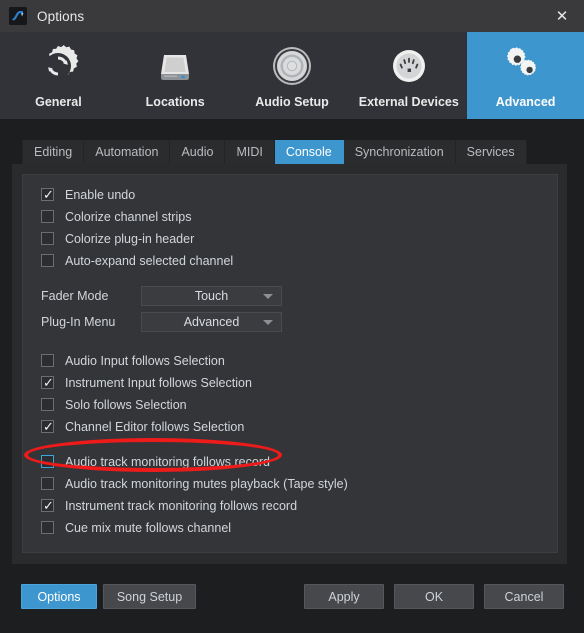 Image resolution: width=584 pixels, height=633 pixels. What do you see at coordinates (299, 322) in the screenshot?
I see `field-plugin-menu: Plug-In Menu Advanced` at bounding box center [299, 322].